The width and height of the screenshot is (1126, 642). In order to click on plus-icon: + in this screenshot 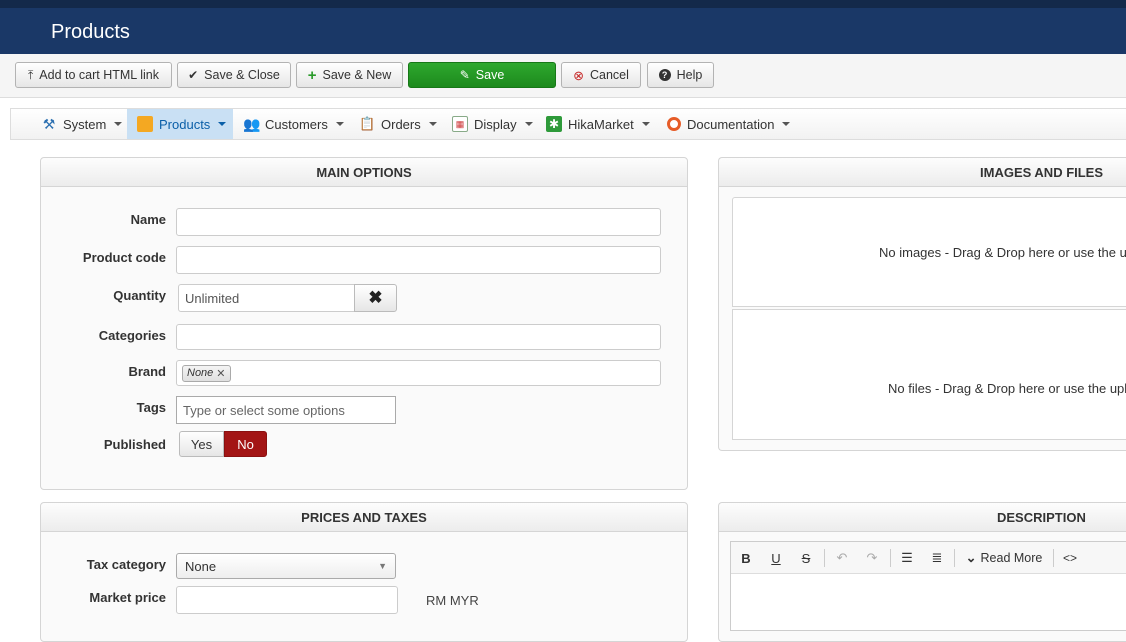, I will do `click(312, 75)`.